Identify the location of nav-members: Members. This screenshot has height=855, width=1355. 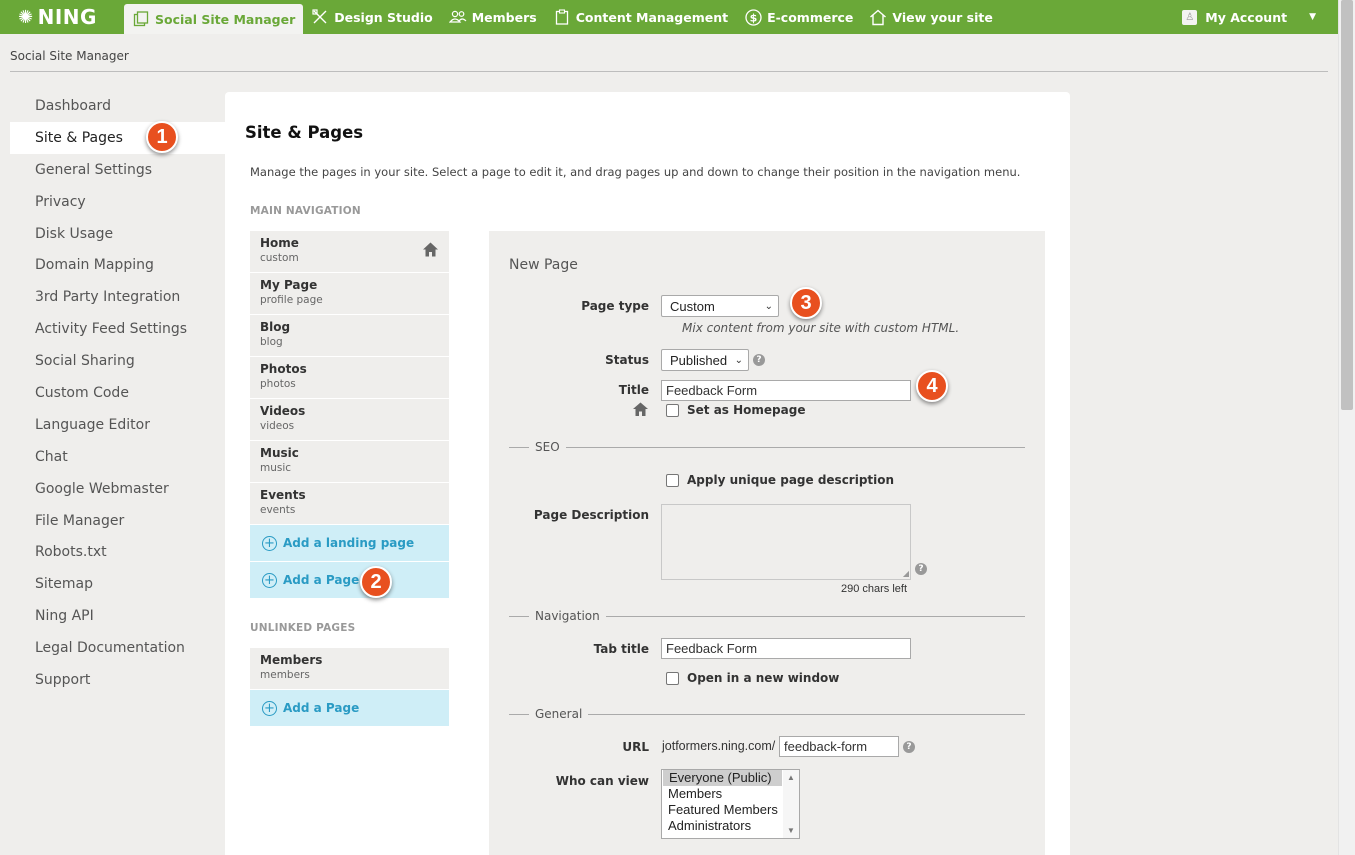
(493, 17).